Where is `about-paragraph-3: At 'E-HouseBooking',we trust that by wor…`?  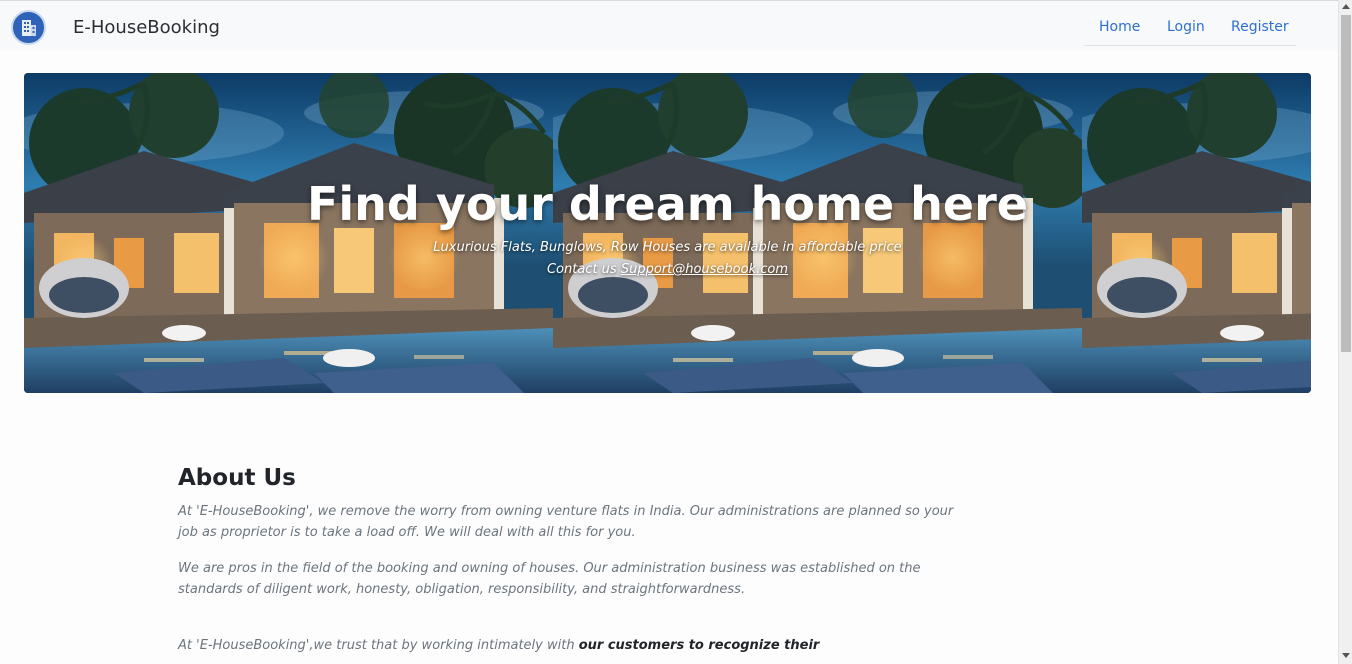 about-paragraph-3: At 'E-HouseBooking',we trust that by wor… is located at coordinates (568, 645).